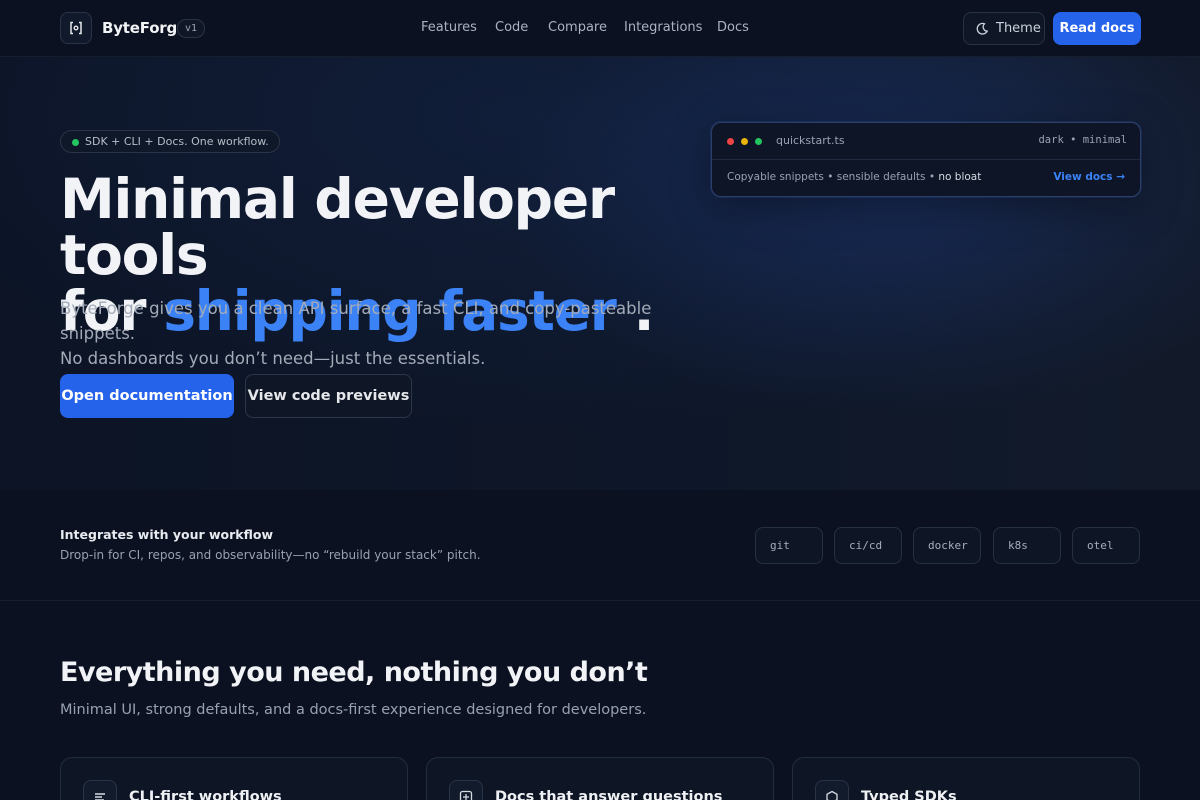 This screenshot has height=800, width=1200. Describe the element at coordinates (205, 794) in the screenshot. I see `feature-title: CLI-first workflows` at that location.